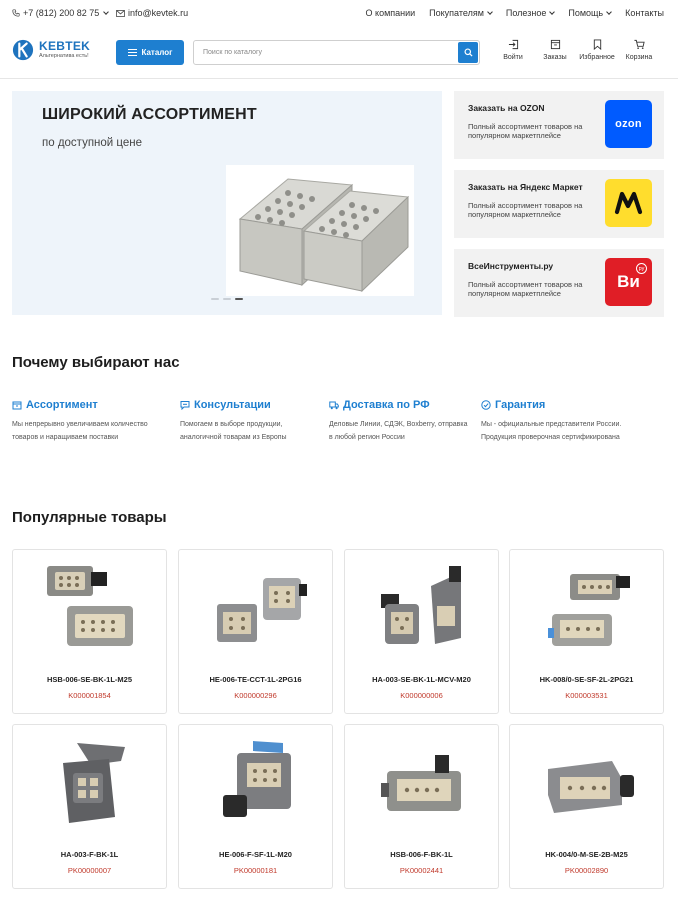 The height and width of the screenshot is (912, 678). I want to click on cart-label: Корзина, so click(639, 57).